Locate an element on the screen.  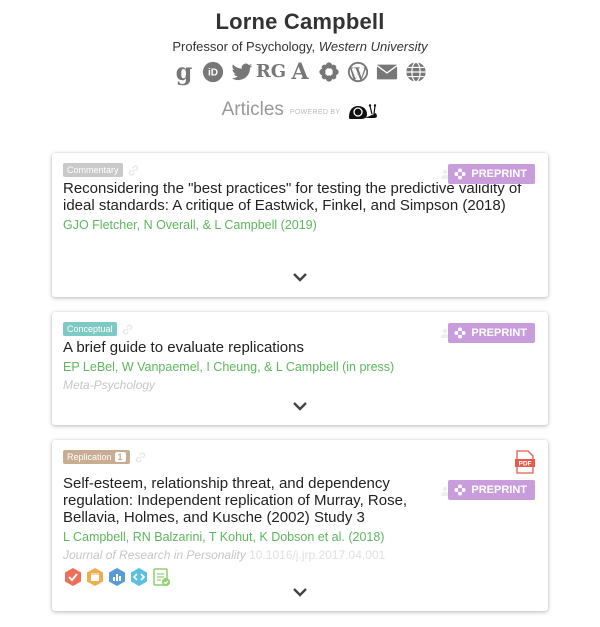
academia-icon: A is located at coordinates (300, 72).